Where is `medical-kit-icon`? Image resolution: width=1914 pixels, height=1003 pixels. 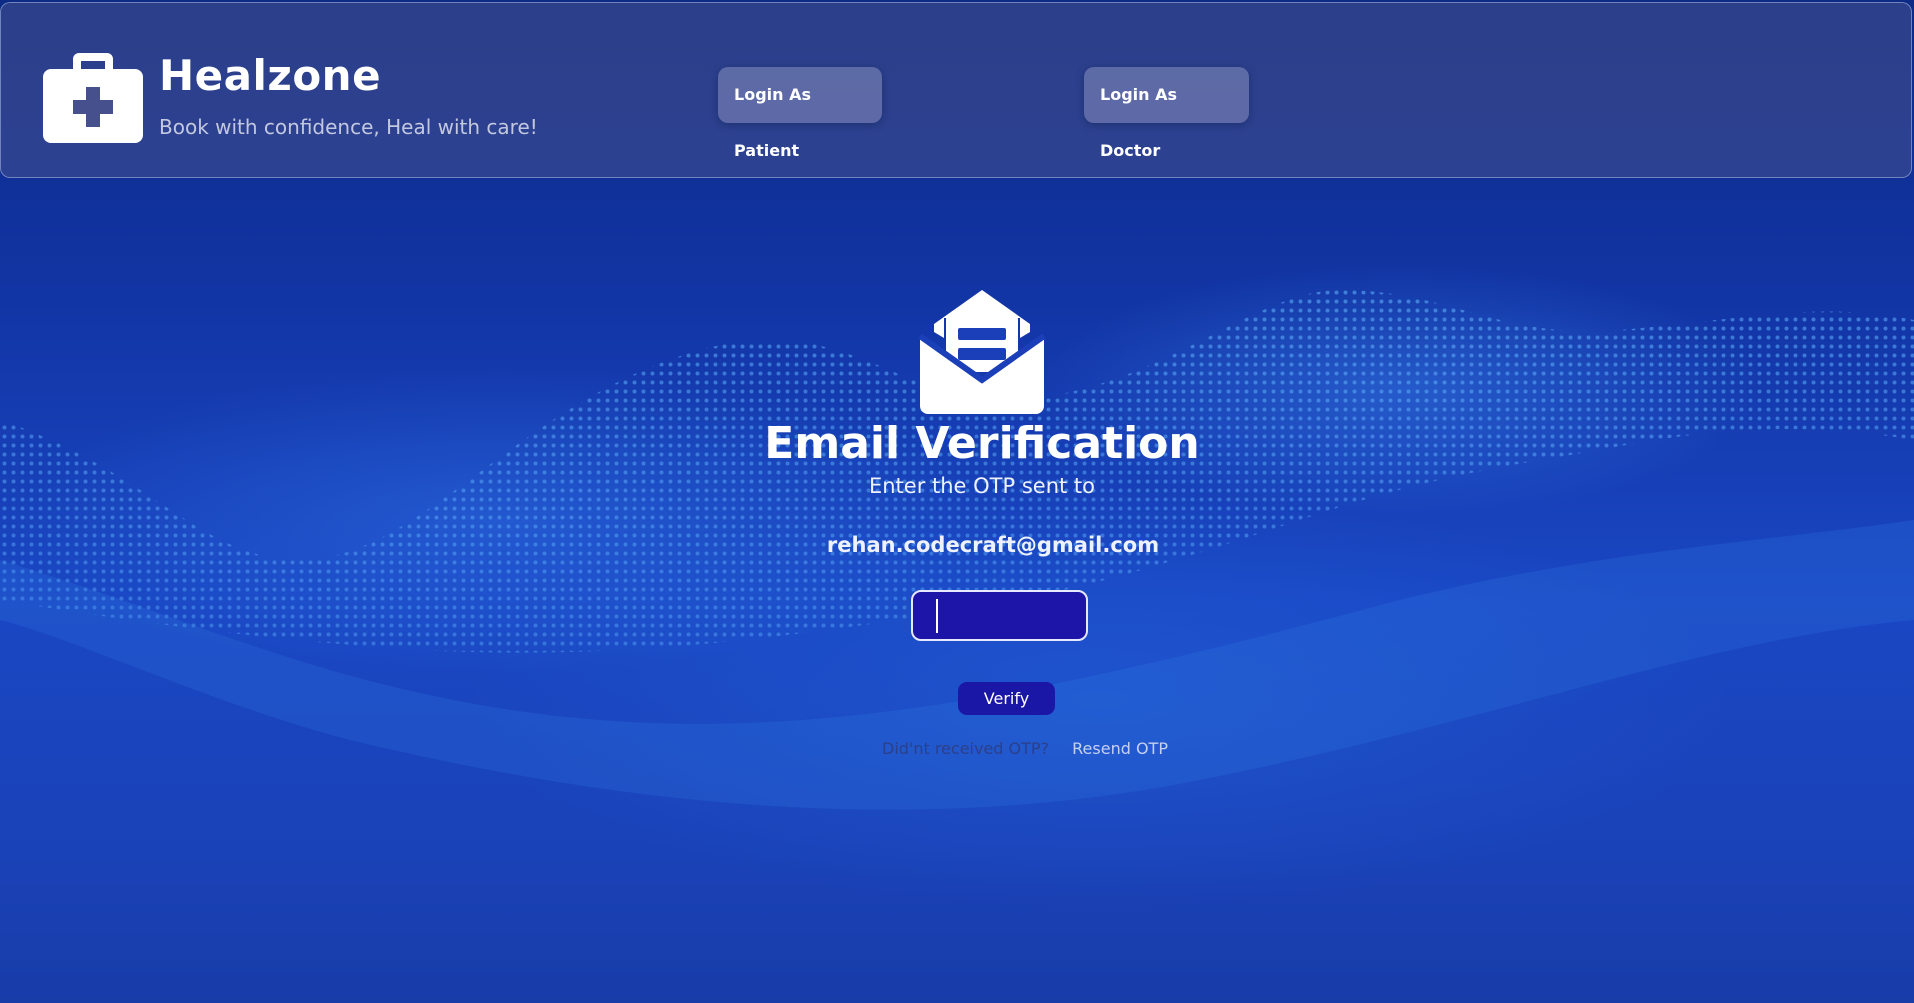 medical-kit-icon is located at coordinates (93, 98).